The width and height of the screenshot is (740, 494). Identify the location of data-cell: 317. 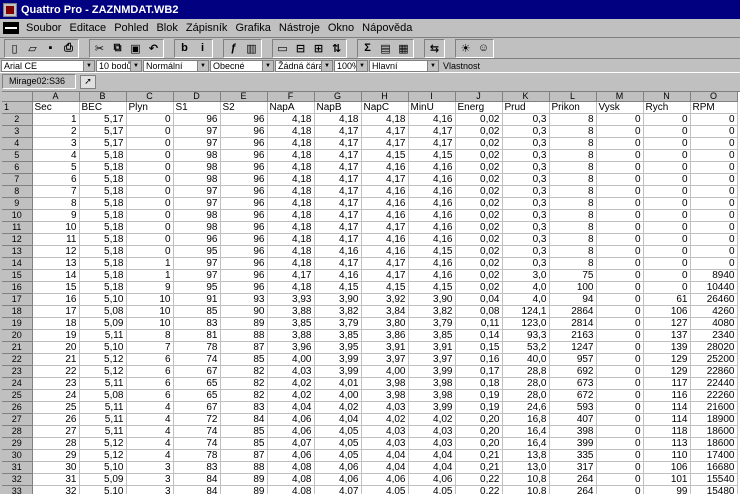
(573, 467).